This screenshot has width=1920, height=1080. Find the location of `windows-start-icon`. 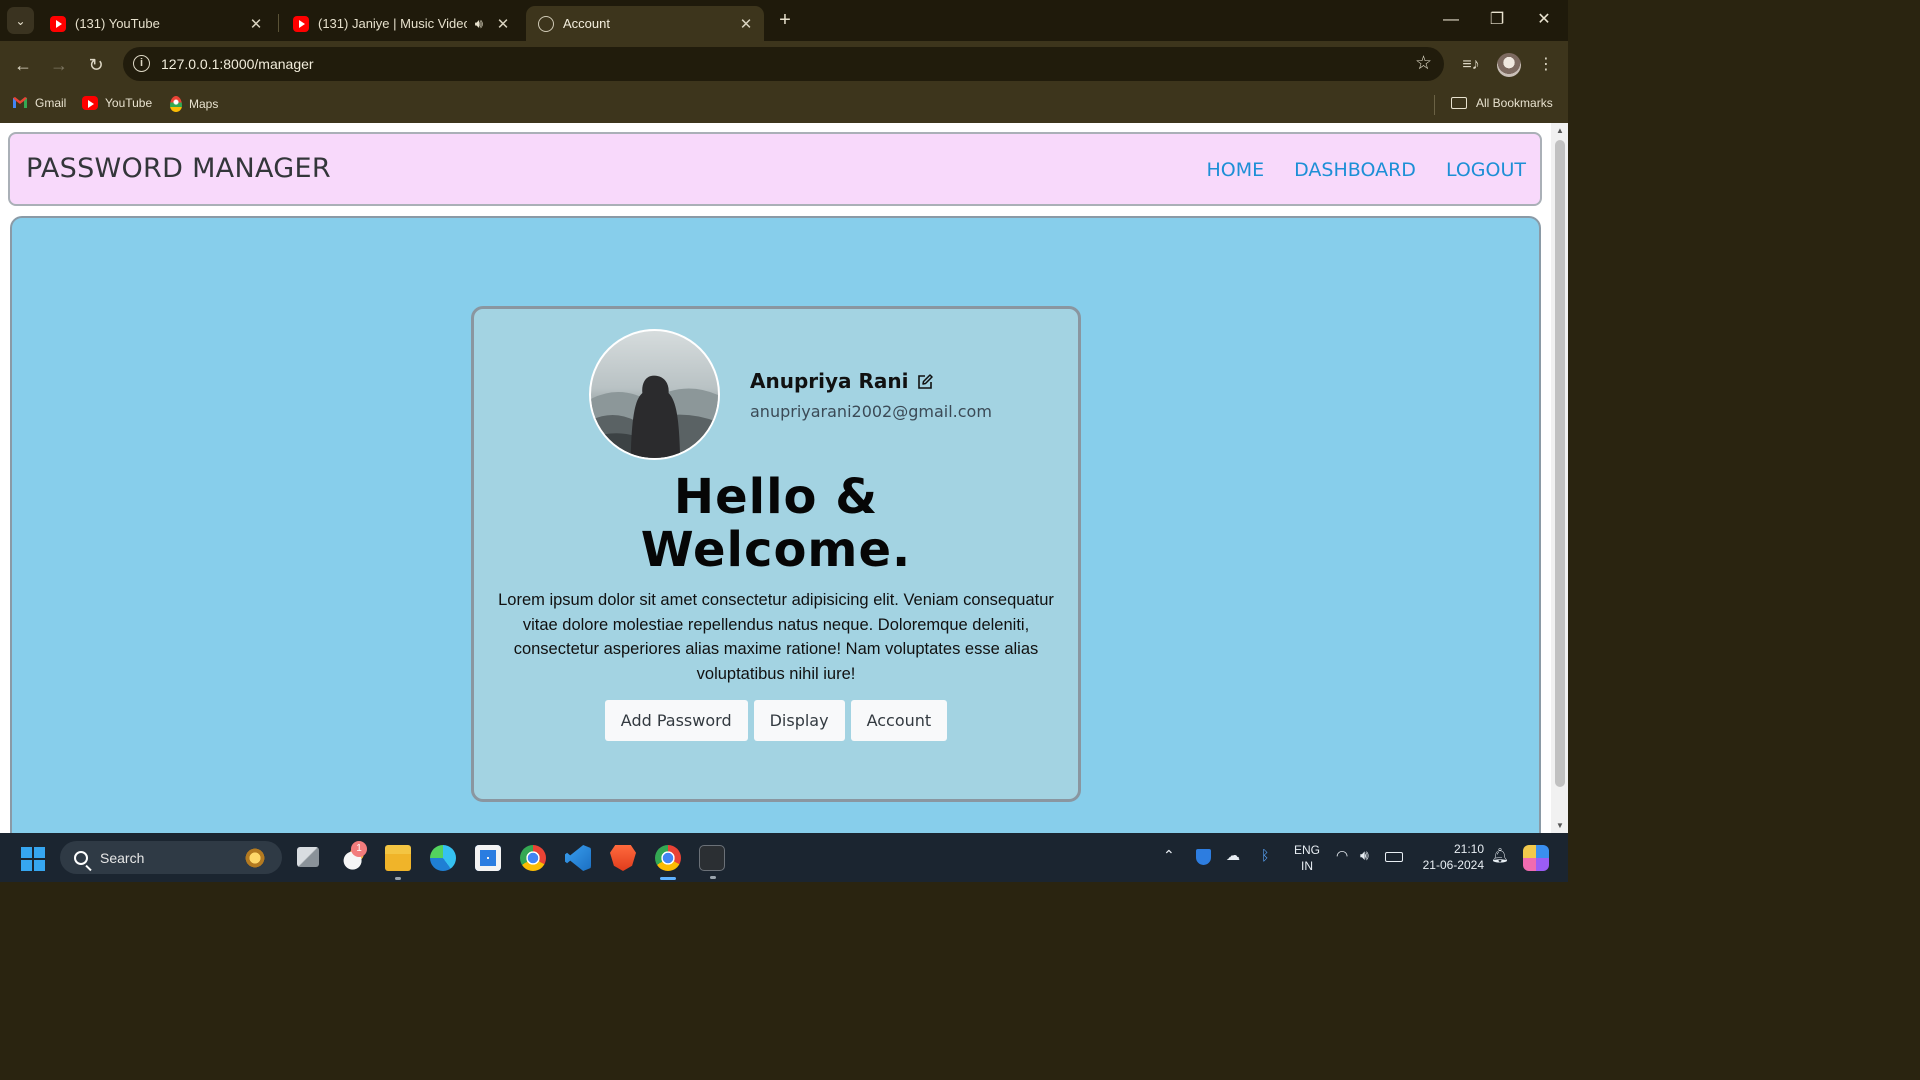

windows-start-icon is located at coordinates (33, 859).